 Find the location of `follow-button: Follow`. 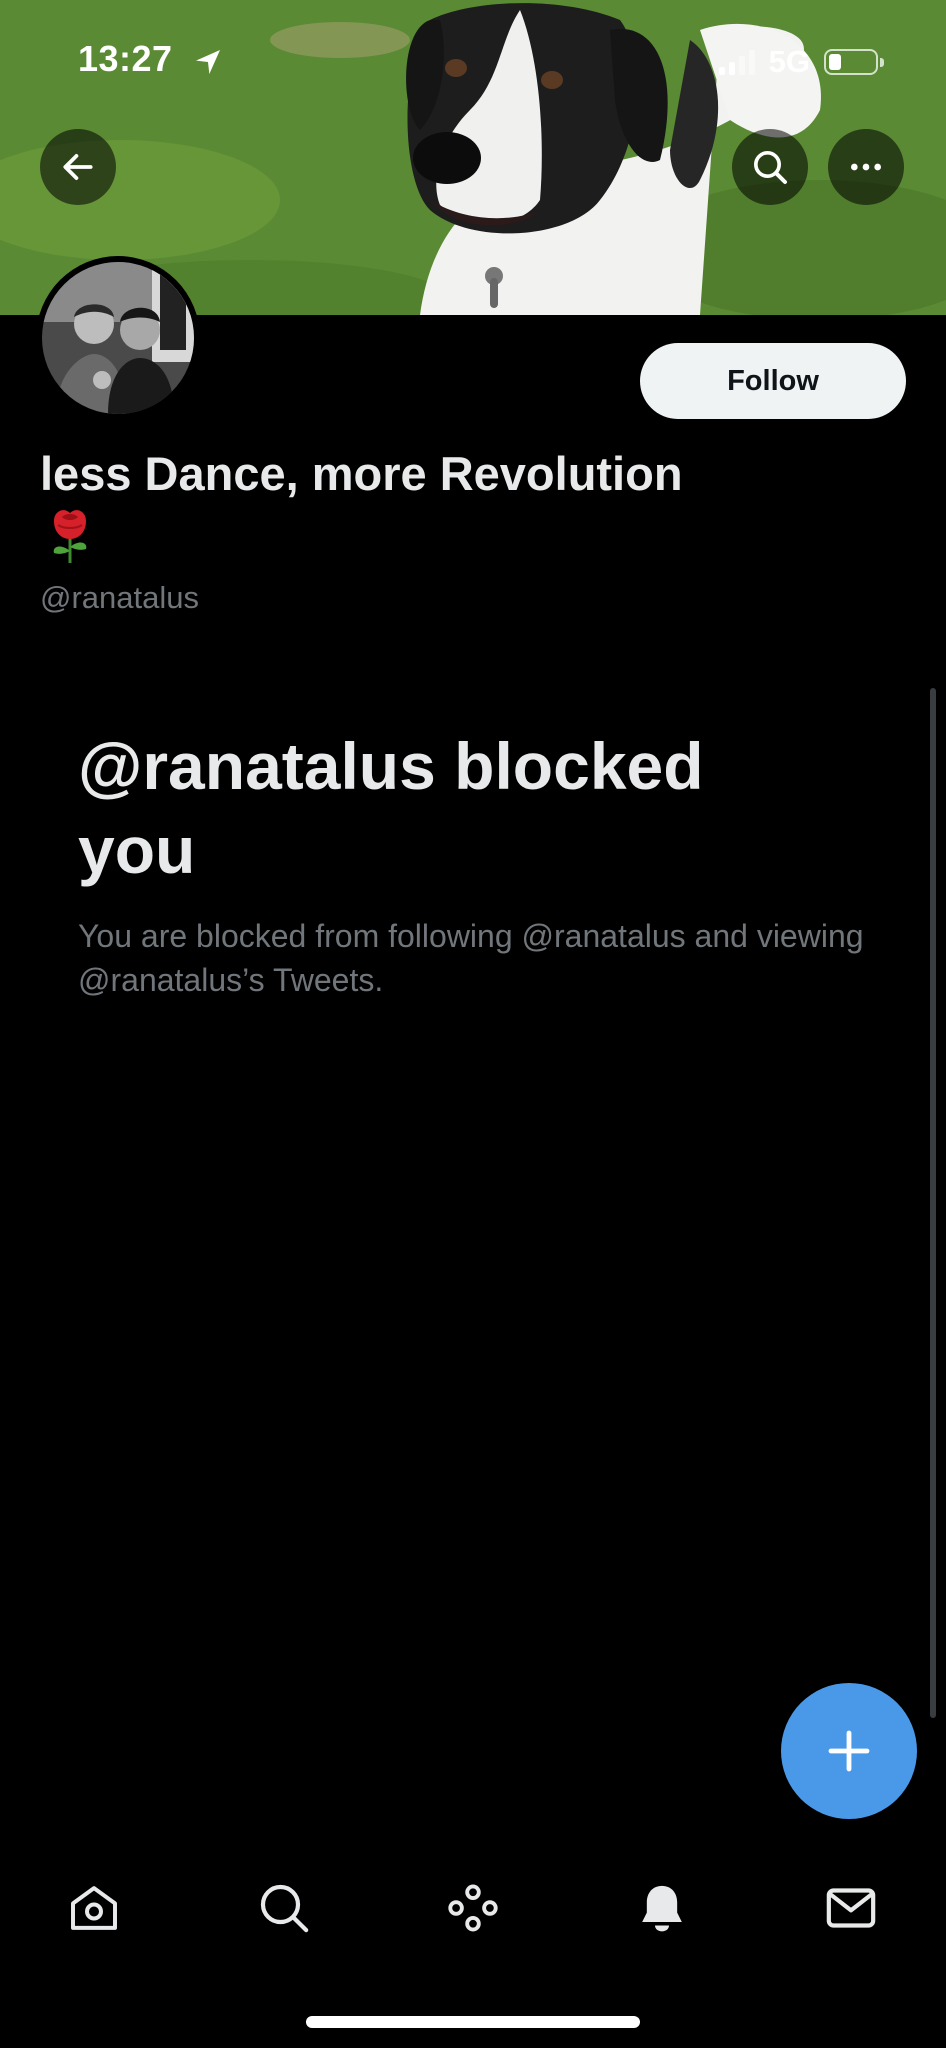

follow-button: Follow is located at coordinates (773, 381).